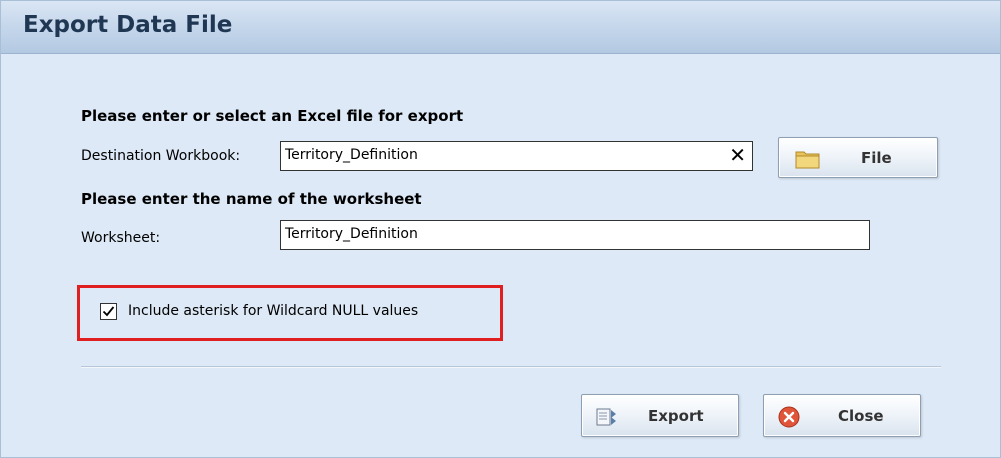 The height and width of the screenshot is (458, 1001). I want to click on close-circle-icon, so click(789, 419).